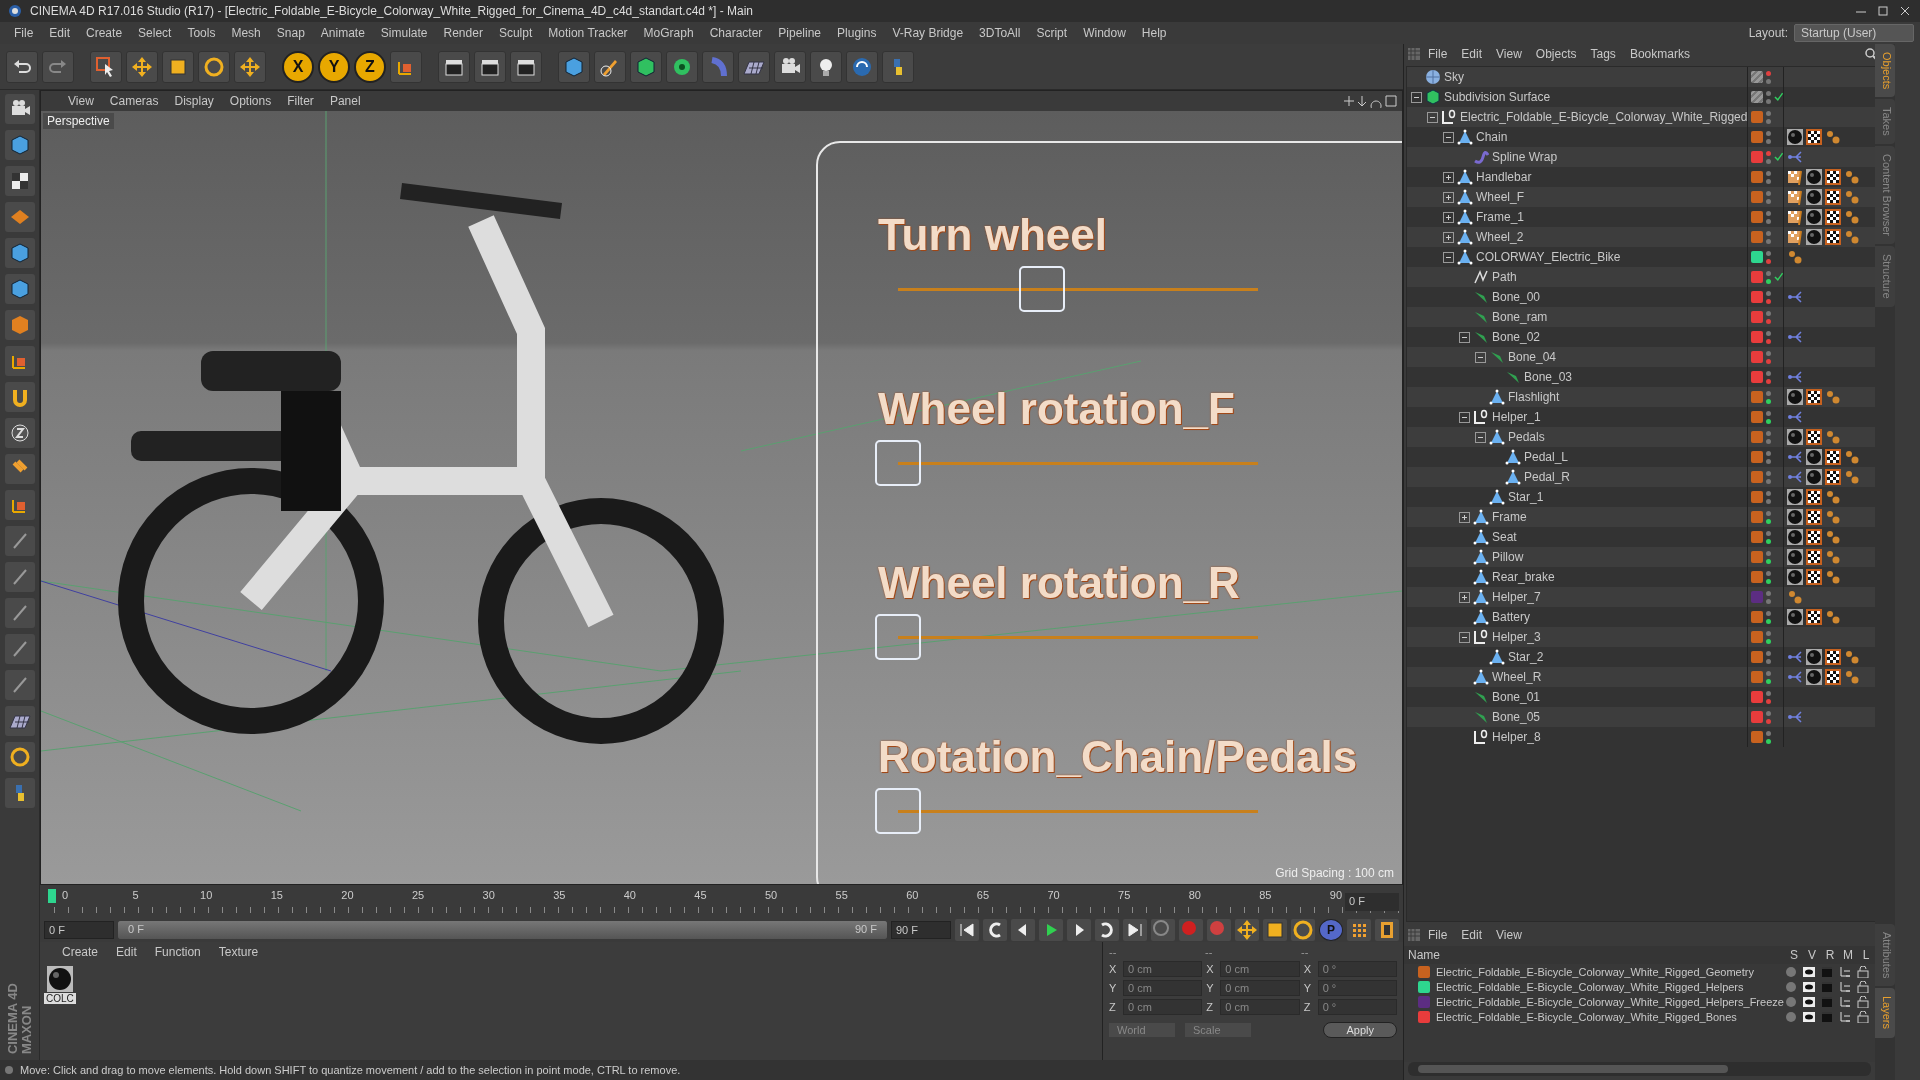  I want to click on object-name: Bone_ram, so click(1520, 317).